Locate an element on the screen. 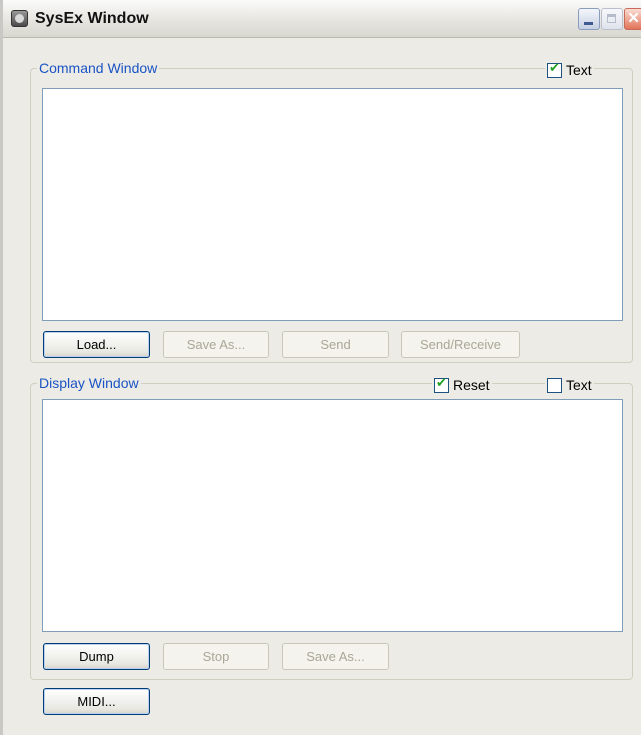 The height and width of the screenshot is (735, 641). display-text-label: Text is located at coordinates (579, 385).